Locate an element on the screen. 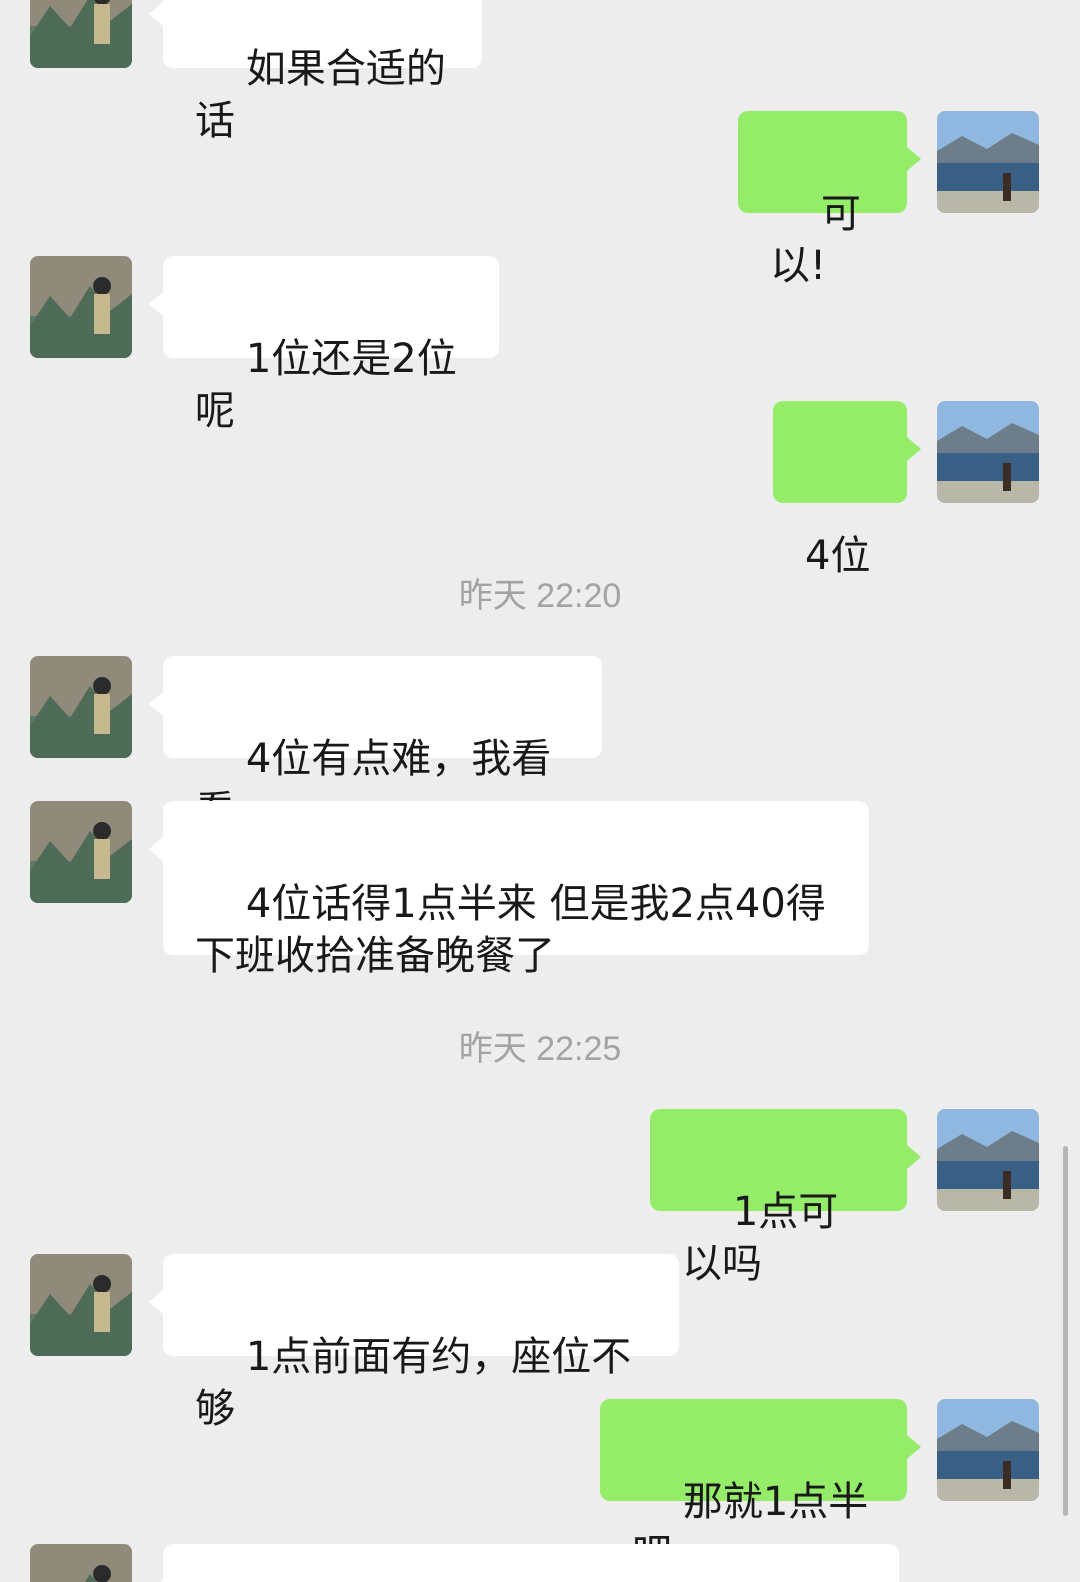  incoming-message-bubble: 4位有点难，我看看 is located at coordinates (375, 745).